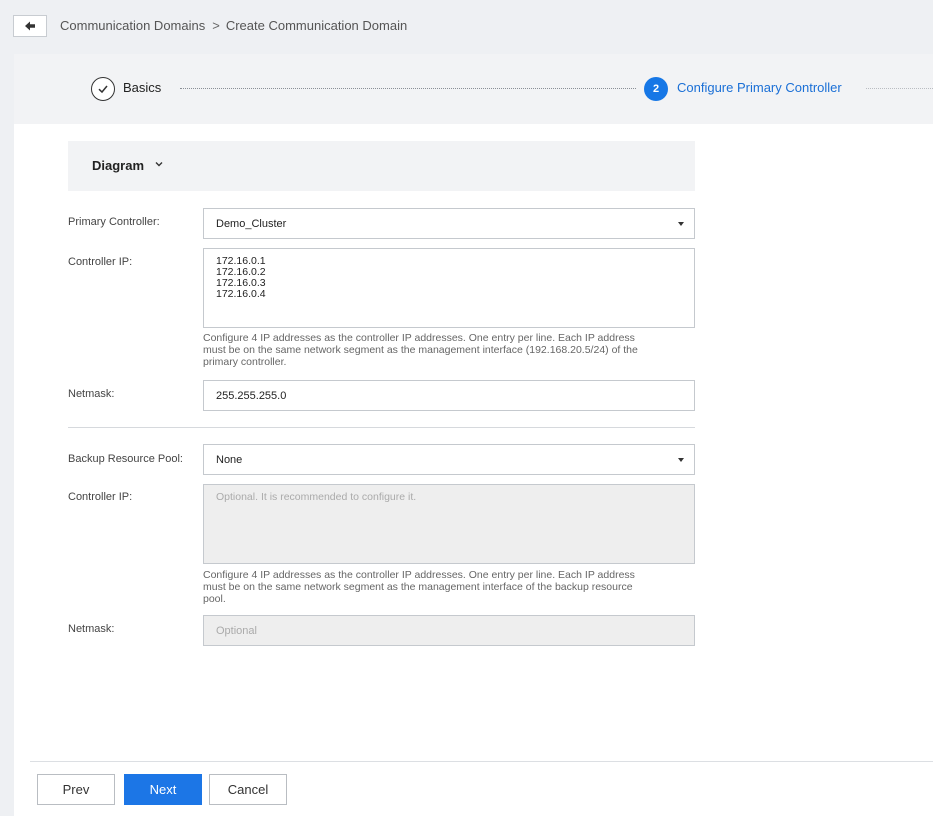  Describe the element at coordinates (381, 166) in the screenshot. I see `diagram-section: Diagram` at that location.